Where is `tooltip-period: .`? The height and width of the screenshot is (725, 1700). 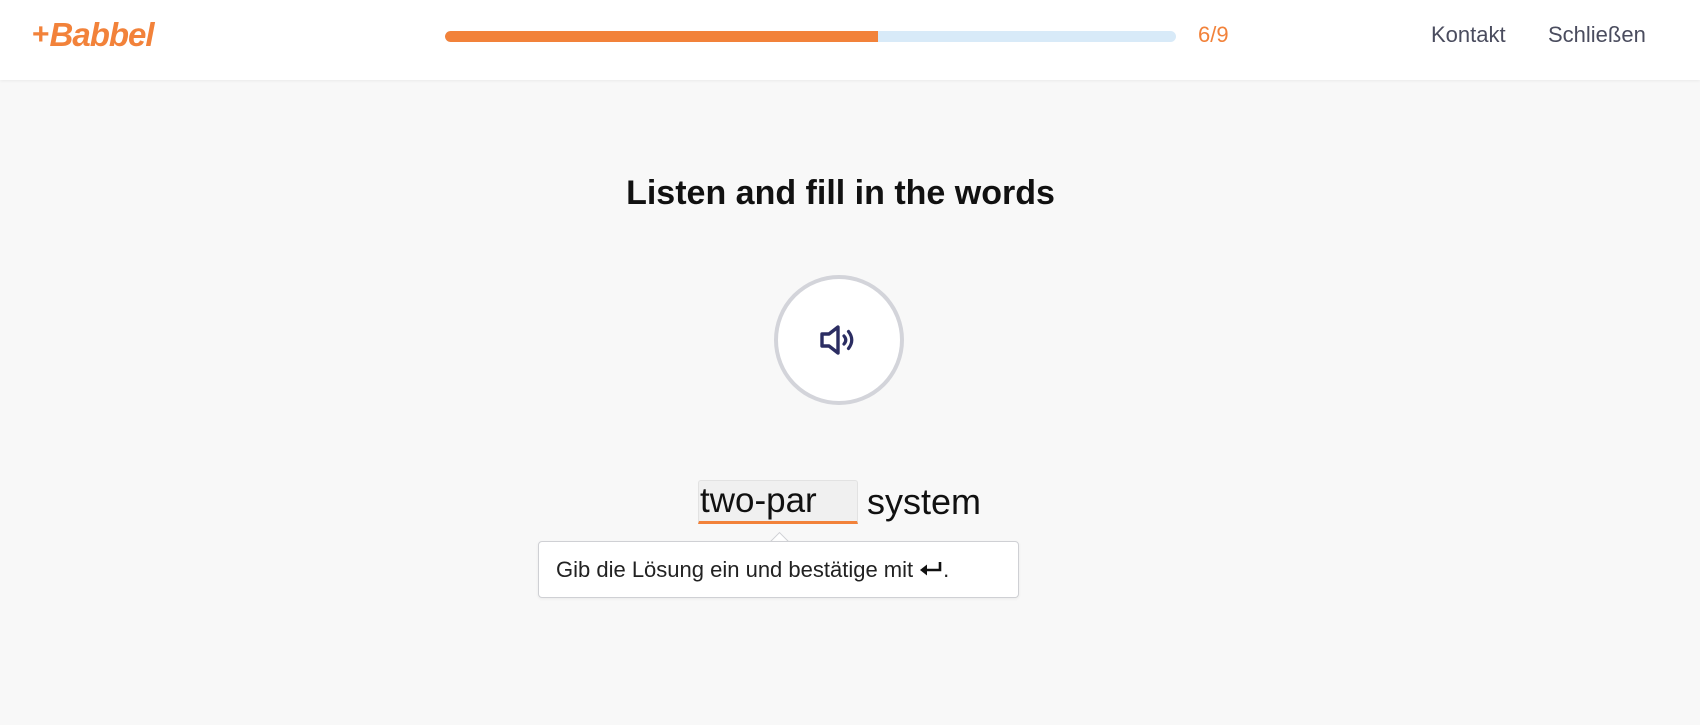 tooltip-period: . is located at coordinates (946, 569).